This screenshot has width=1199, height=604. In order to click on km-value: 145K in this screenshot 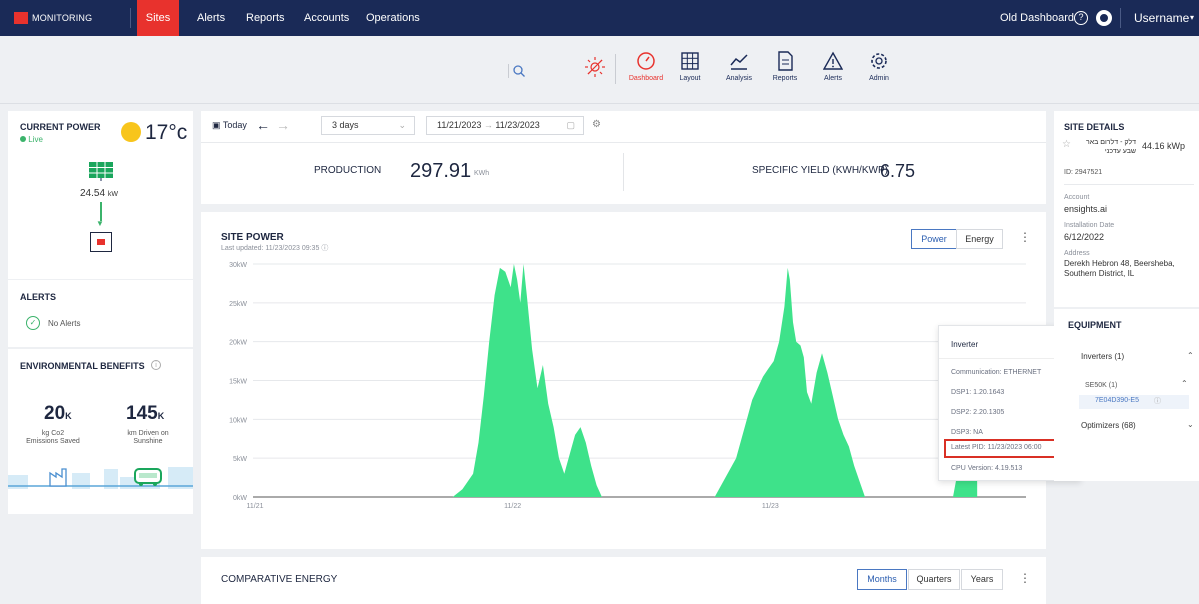, I will do `click(145, 414)`.